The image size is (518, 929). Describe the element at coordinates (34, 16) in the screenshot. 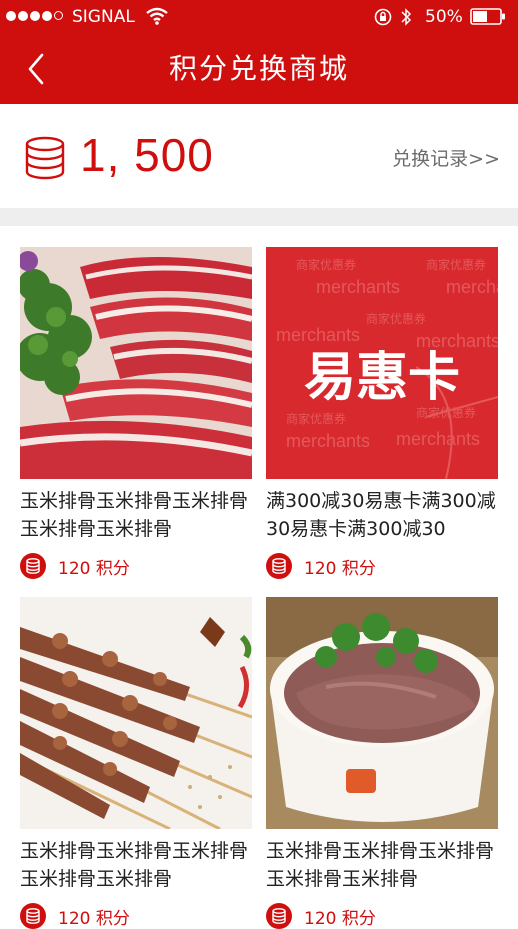

I see `signal-strength-icon` at that location.